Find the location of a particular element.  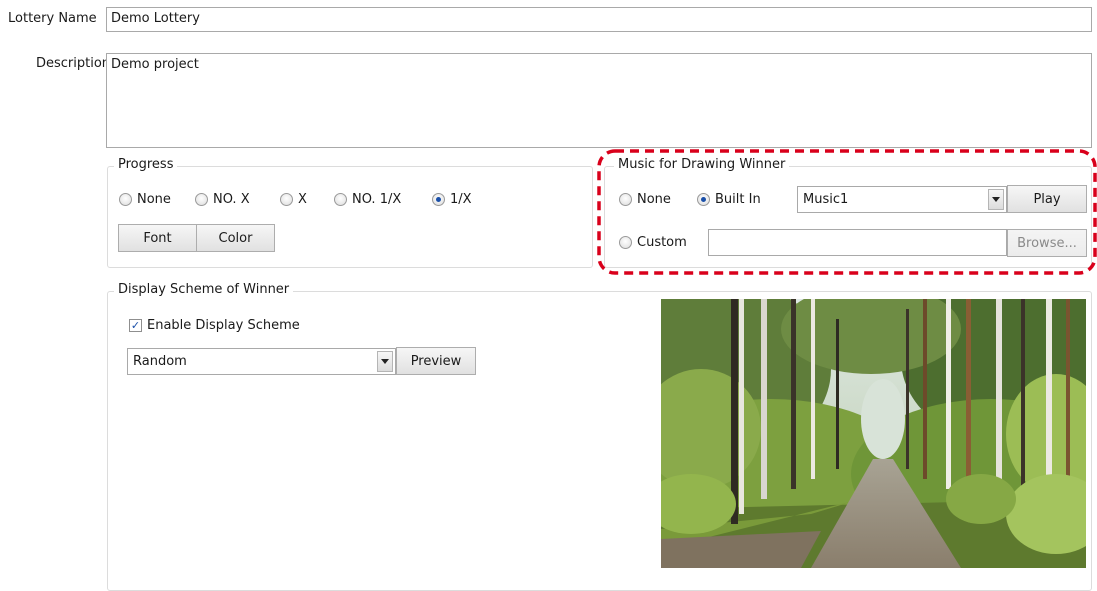

progress-radio-none: None is located at coordinates (145, 199).